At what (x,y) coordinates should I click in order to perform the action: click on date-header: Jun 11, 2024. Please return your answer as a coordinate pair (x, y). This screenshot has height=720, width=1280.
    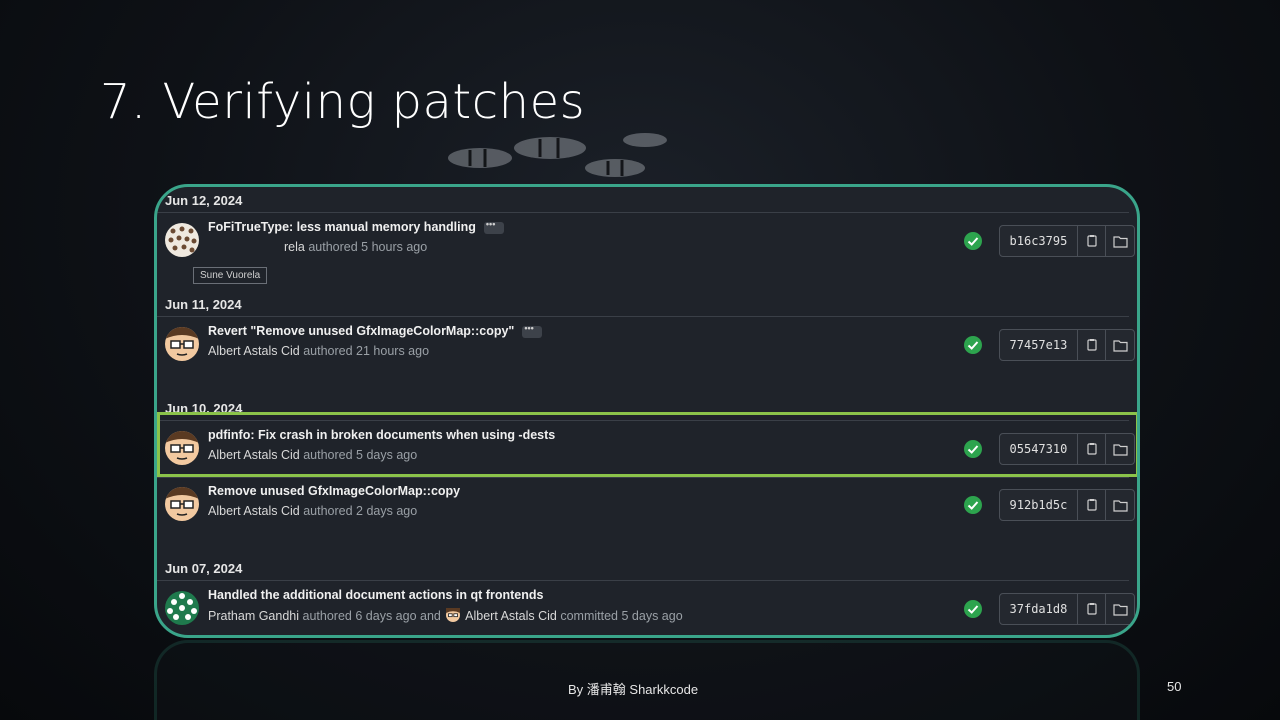
    Looking at the image, I should click on (203, 304).